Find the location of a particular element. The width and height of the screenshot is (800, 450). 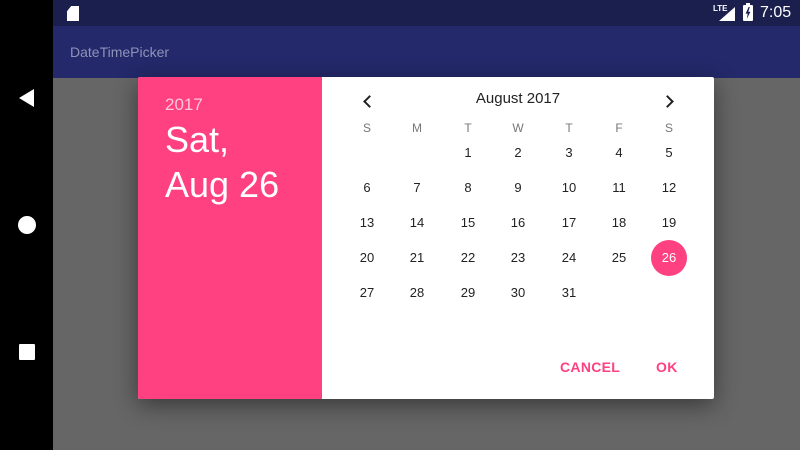

calendar-day: 23 is located at coordinates (518, 258).